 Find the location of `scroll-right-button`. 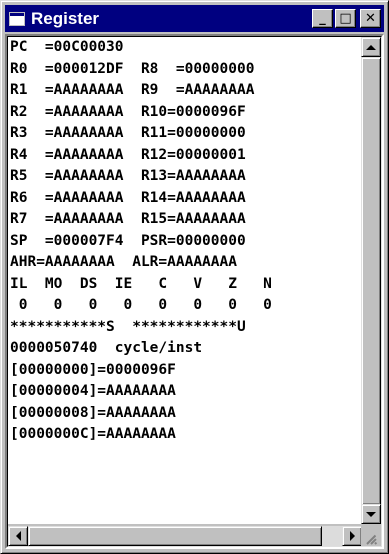

scroll-right-button is located at coordinates (352, 536).